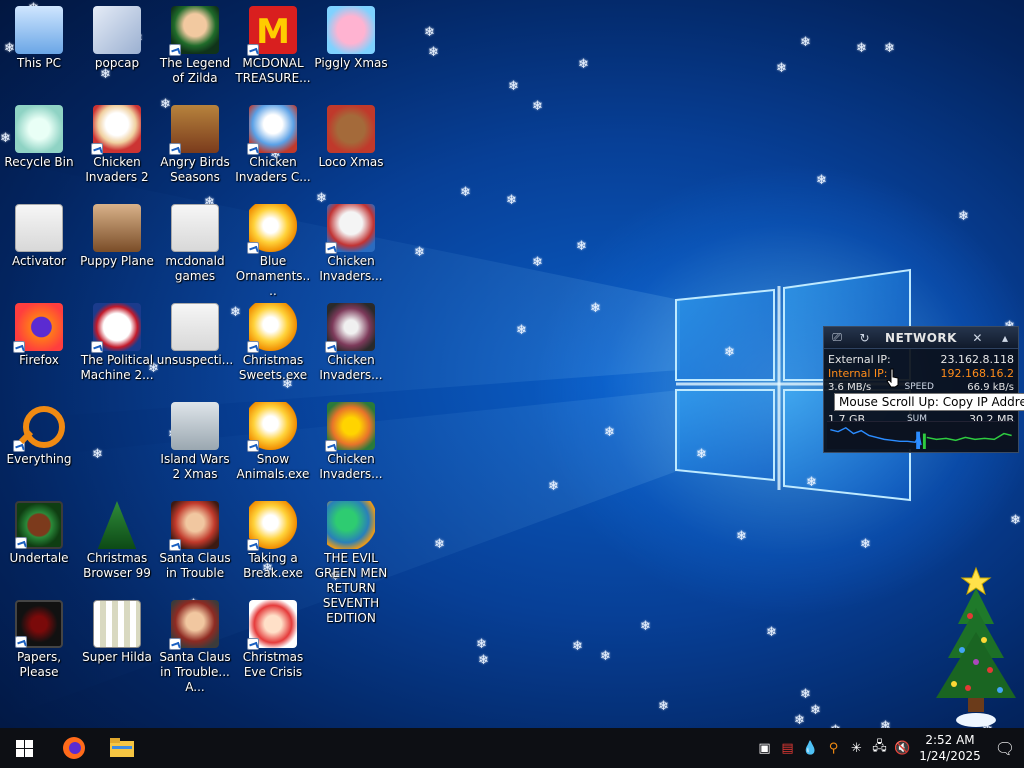  I want to click on external-ip-value: 23.162.8.118, so click(977, 359).